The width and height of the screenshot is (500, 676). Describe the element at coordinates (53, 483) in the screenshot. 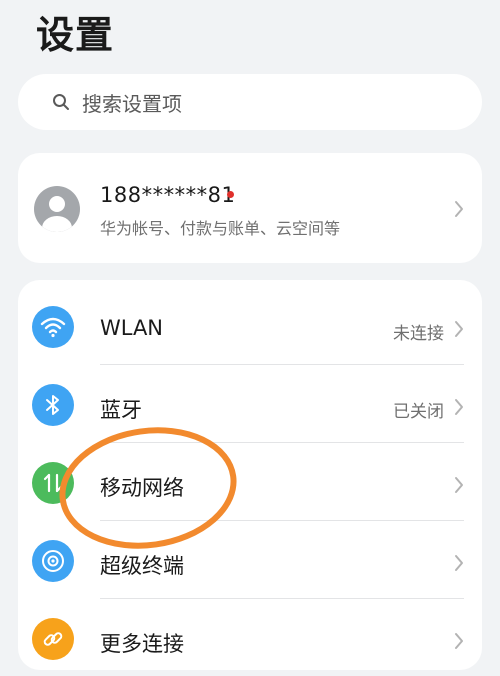

I see `mobile-data-icon` at that location.